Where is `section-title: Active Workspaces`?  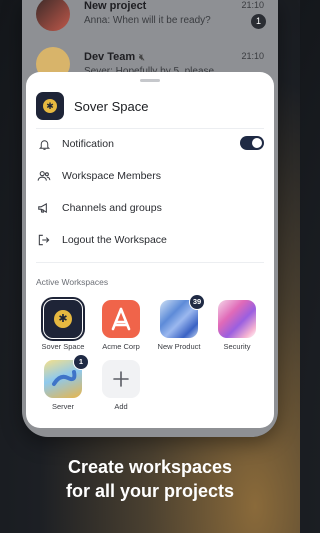
section-title: Active Workspaces is located at coordinates (72, 282).